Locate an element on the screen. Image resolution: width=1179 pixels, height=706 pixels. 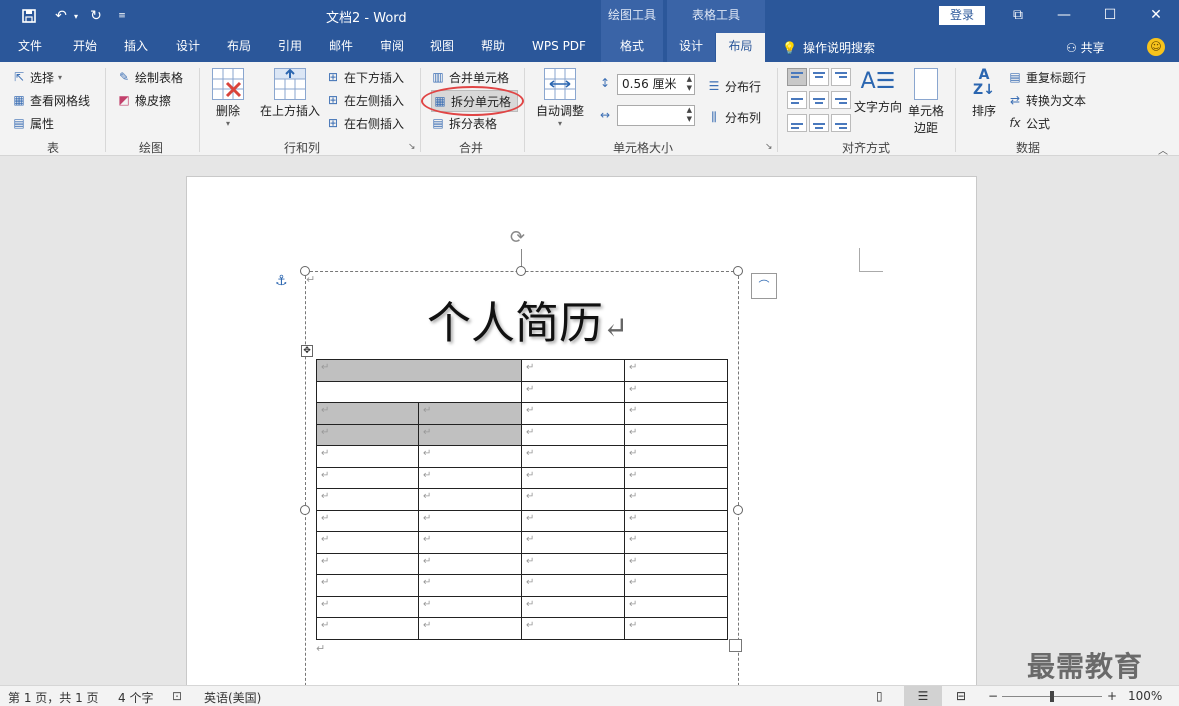
align-top-left-button is located at coordinates (797, 77).